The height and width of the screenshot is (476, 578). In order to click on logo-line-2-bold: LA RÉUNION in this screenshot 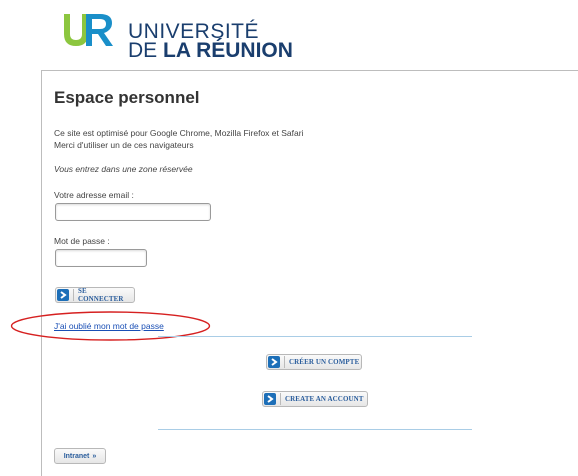, I will do `click(228, 50)`.